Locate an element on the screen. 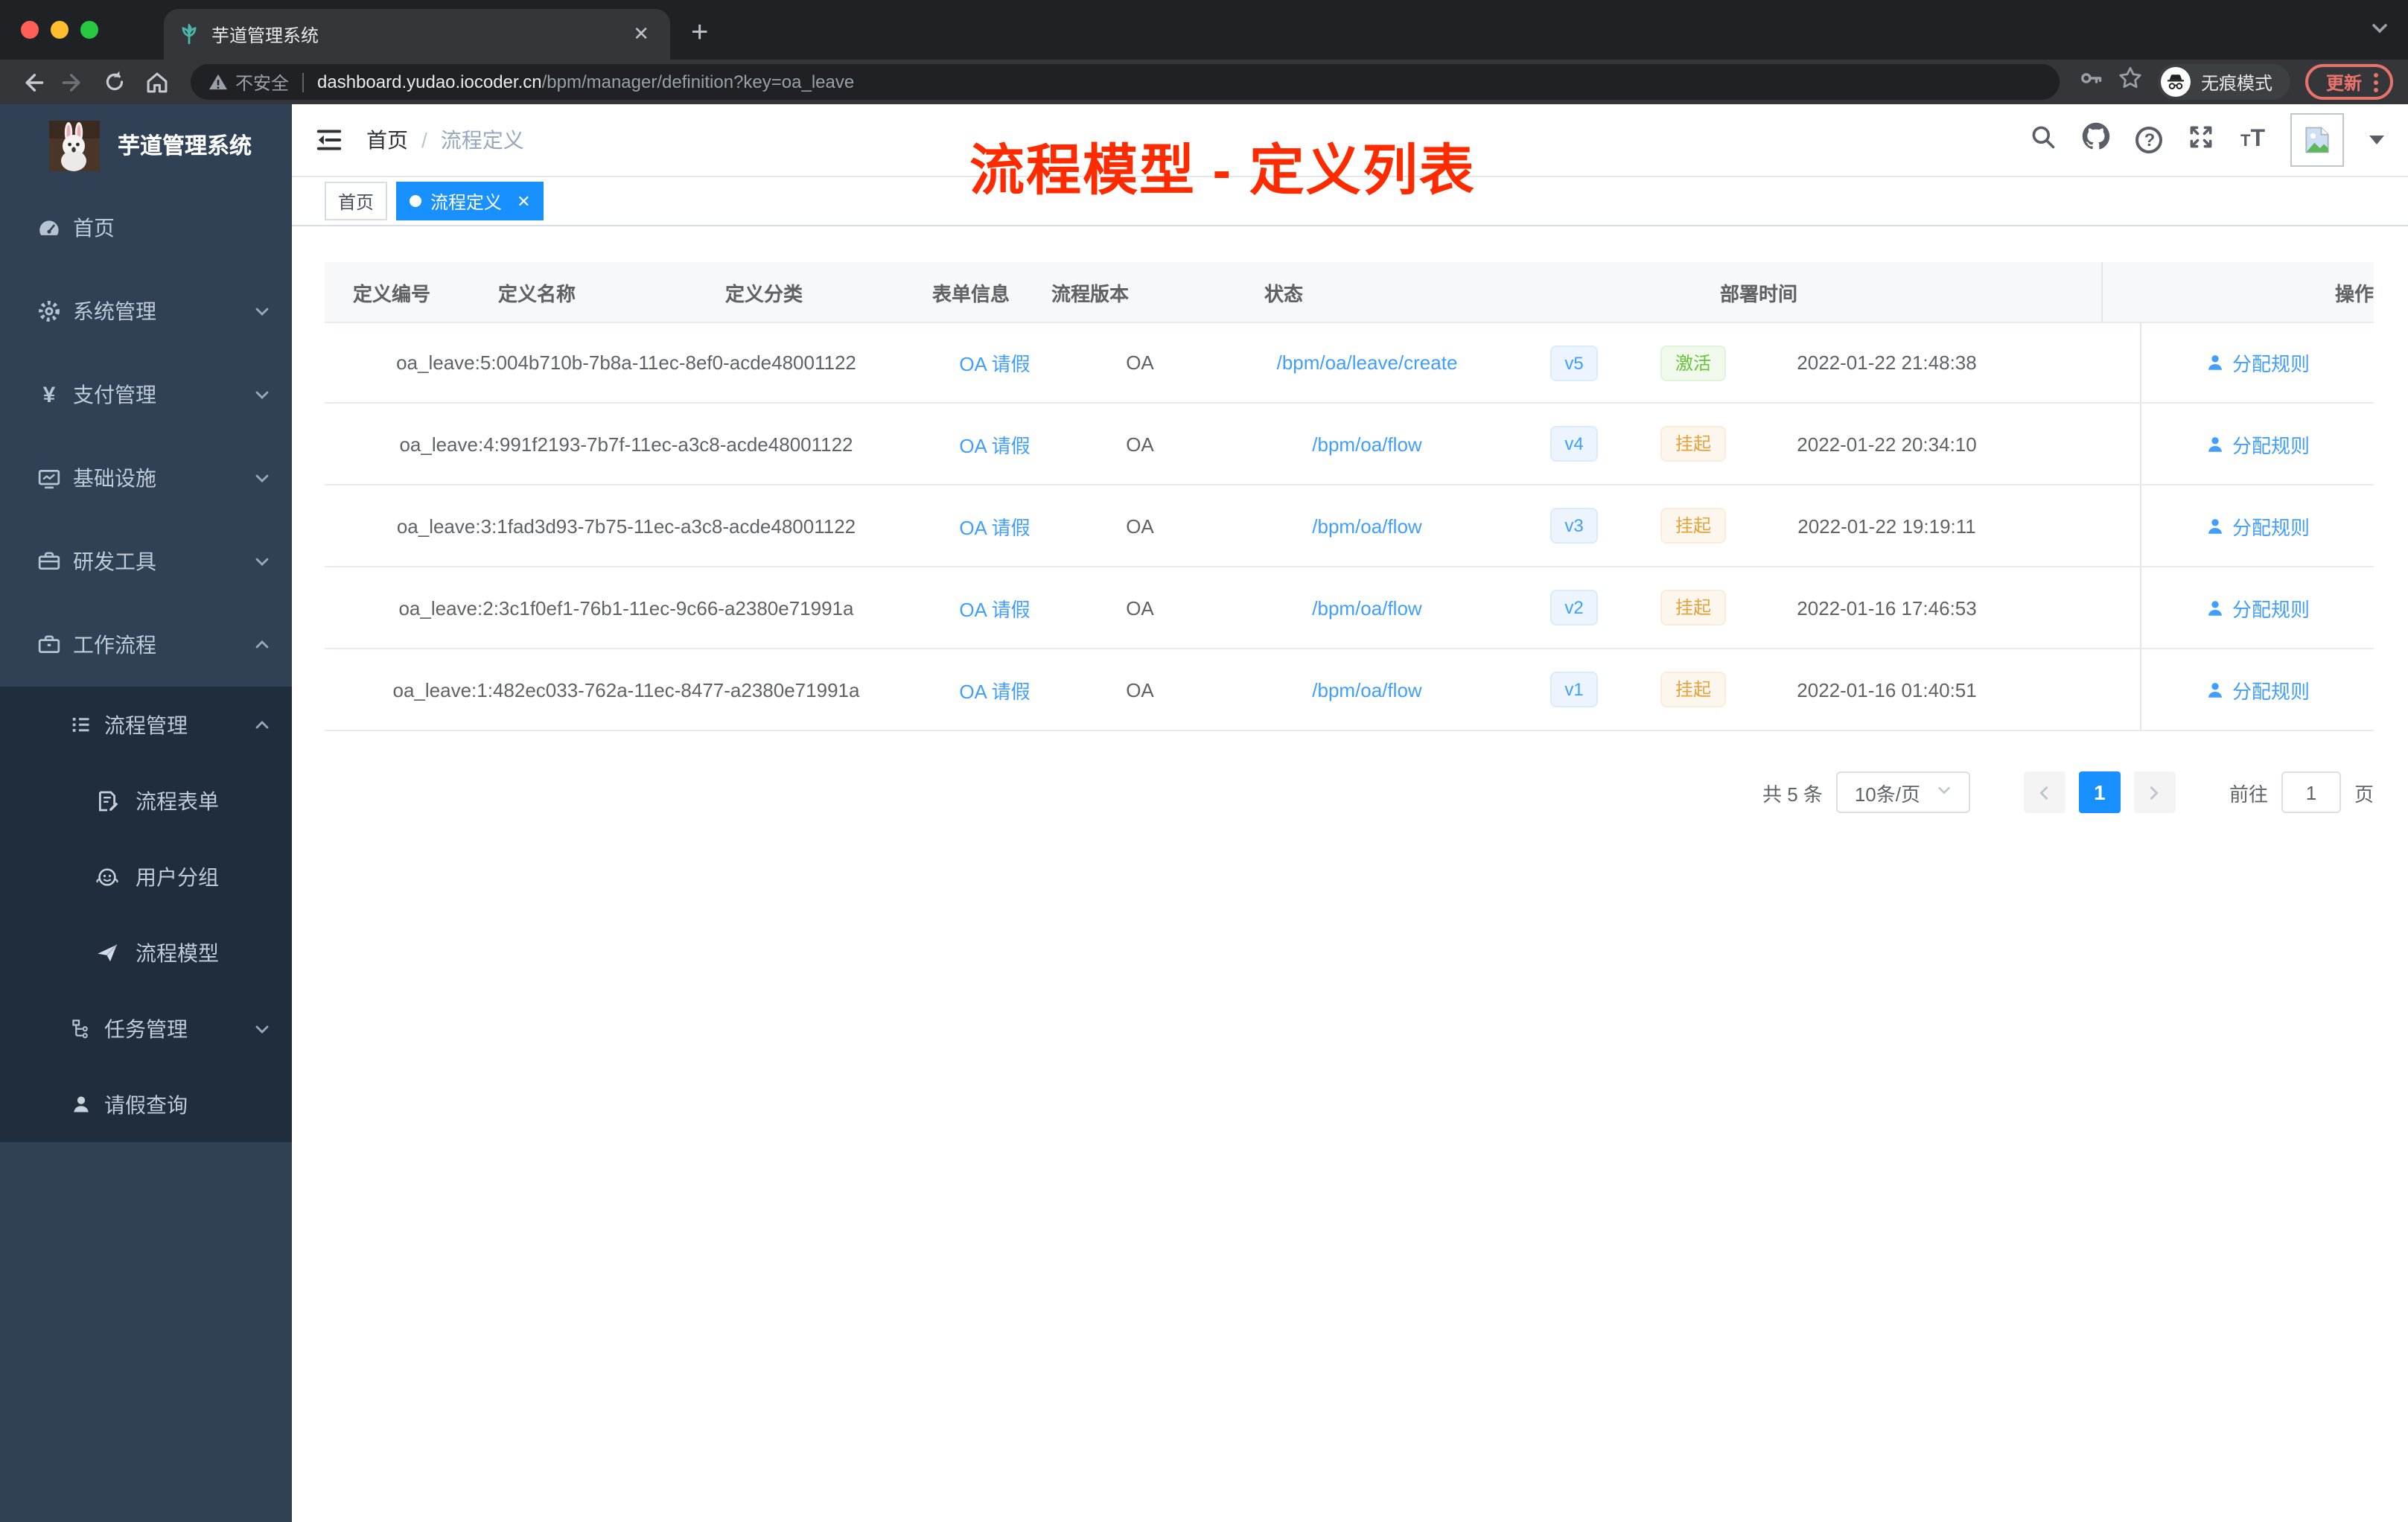 Image resolution: width=2408 pixels, height=1522 pixels. page-title-annotation: 流程模型 - 定义列表 is located at coordinates (1222, 170).